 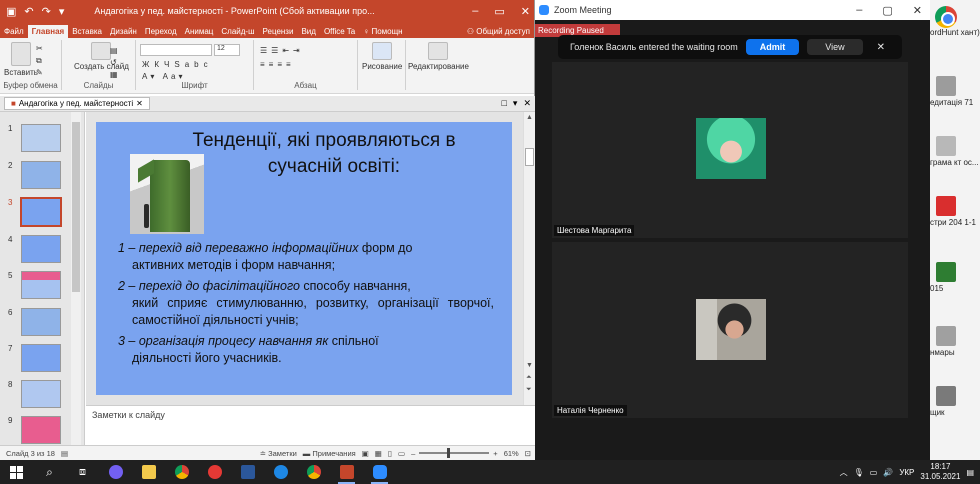 What do you see at coordinates (278, 31) in the screenshot?
I see `tab-review: Рецензи` at bounding box center [278, 31].